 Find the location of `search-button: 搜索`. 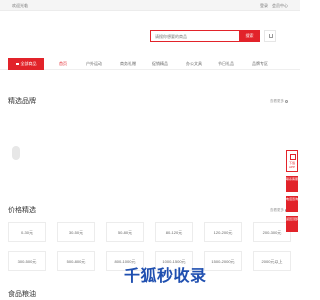

search-button: 搜索 is located at coordinates (249, 36).